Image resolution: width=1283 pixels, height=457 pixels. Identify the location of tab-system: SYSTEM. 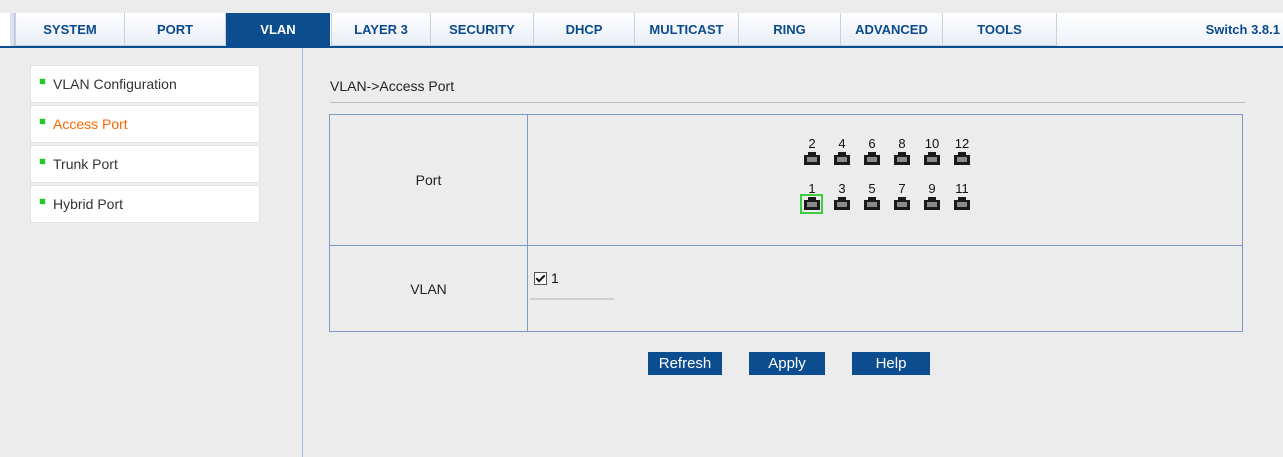
(70, 29).